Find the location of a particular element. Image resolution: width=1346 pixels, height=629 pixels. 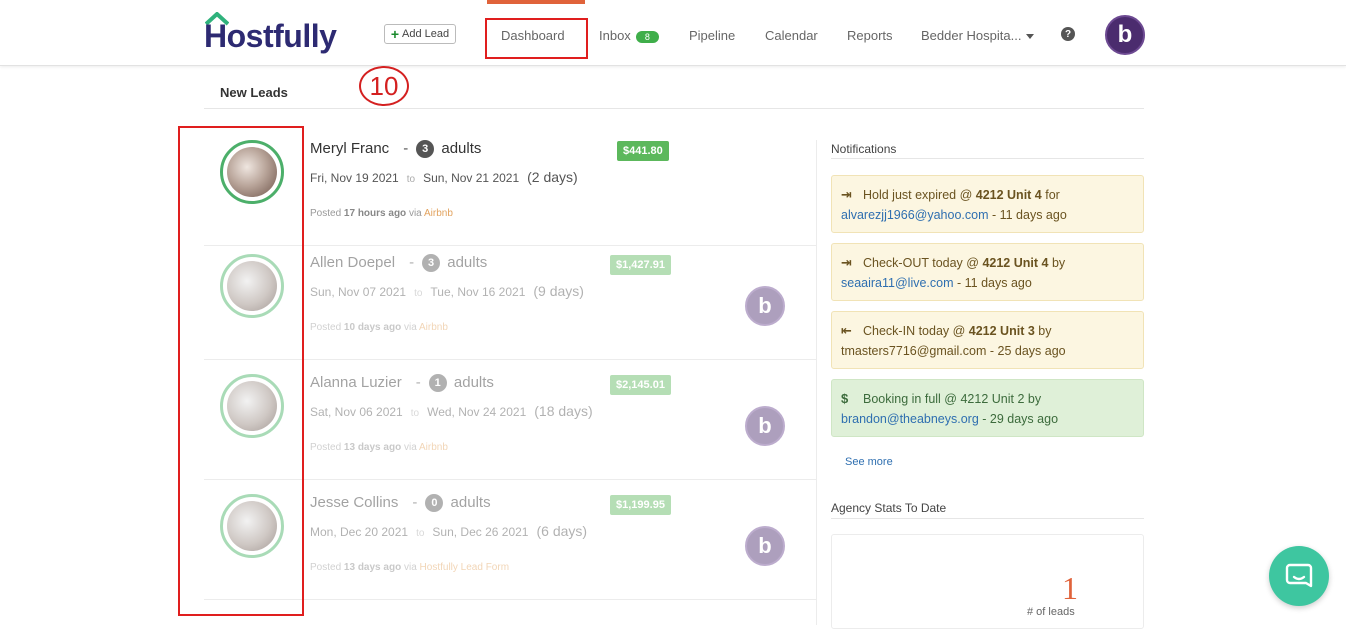

notification-email-link: brandon@theabneys.org is located at coordinates (910, 419).